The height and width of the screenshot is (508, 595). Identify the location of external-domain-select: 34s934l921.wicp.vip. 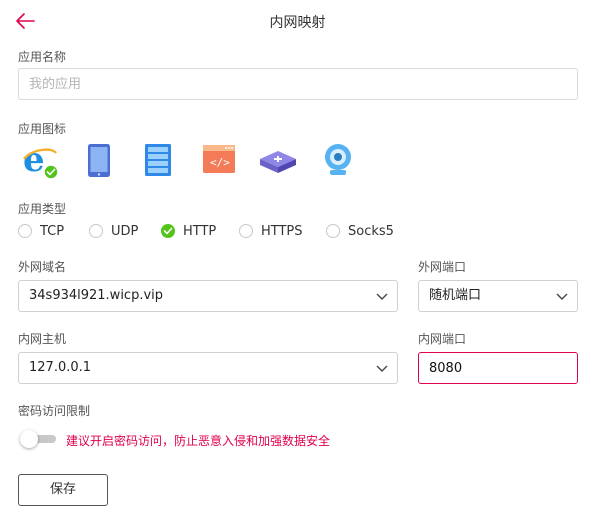
(208, 296).